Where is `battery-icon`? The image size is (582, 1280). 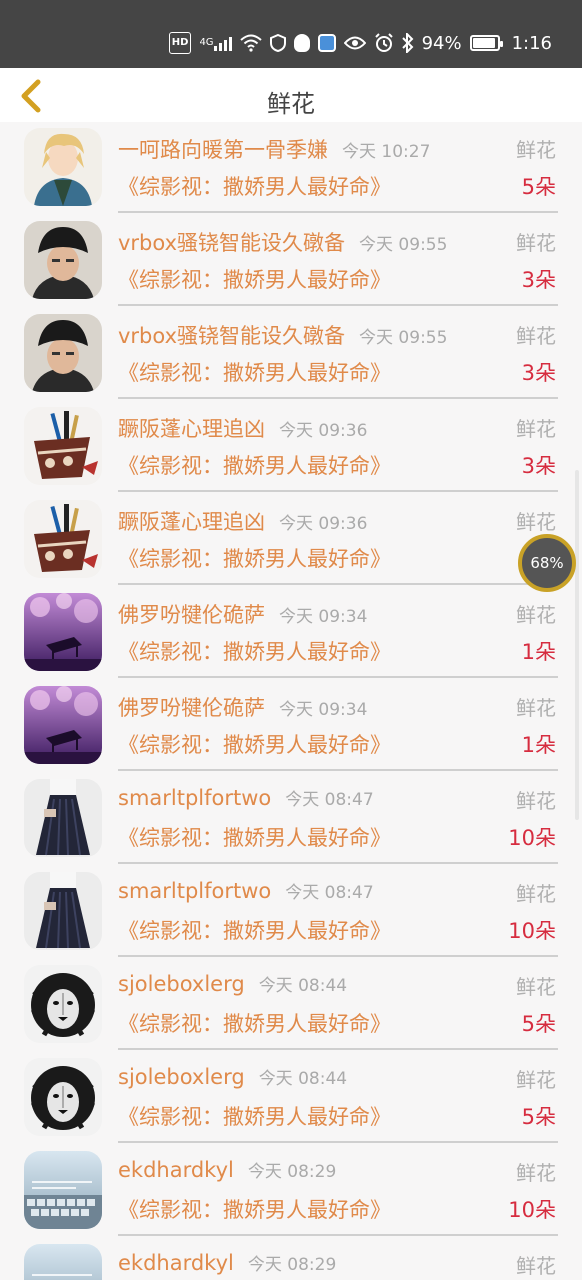 battery-icon is located at coordinates (486, 43).